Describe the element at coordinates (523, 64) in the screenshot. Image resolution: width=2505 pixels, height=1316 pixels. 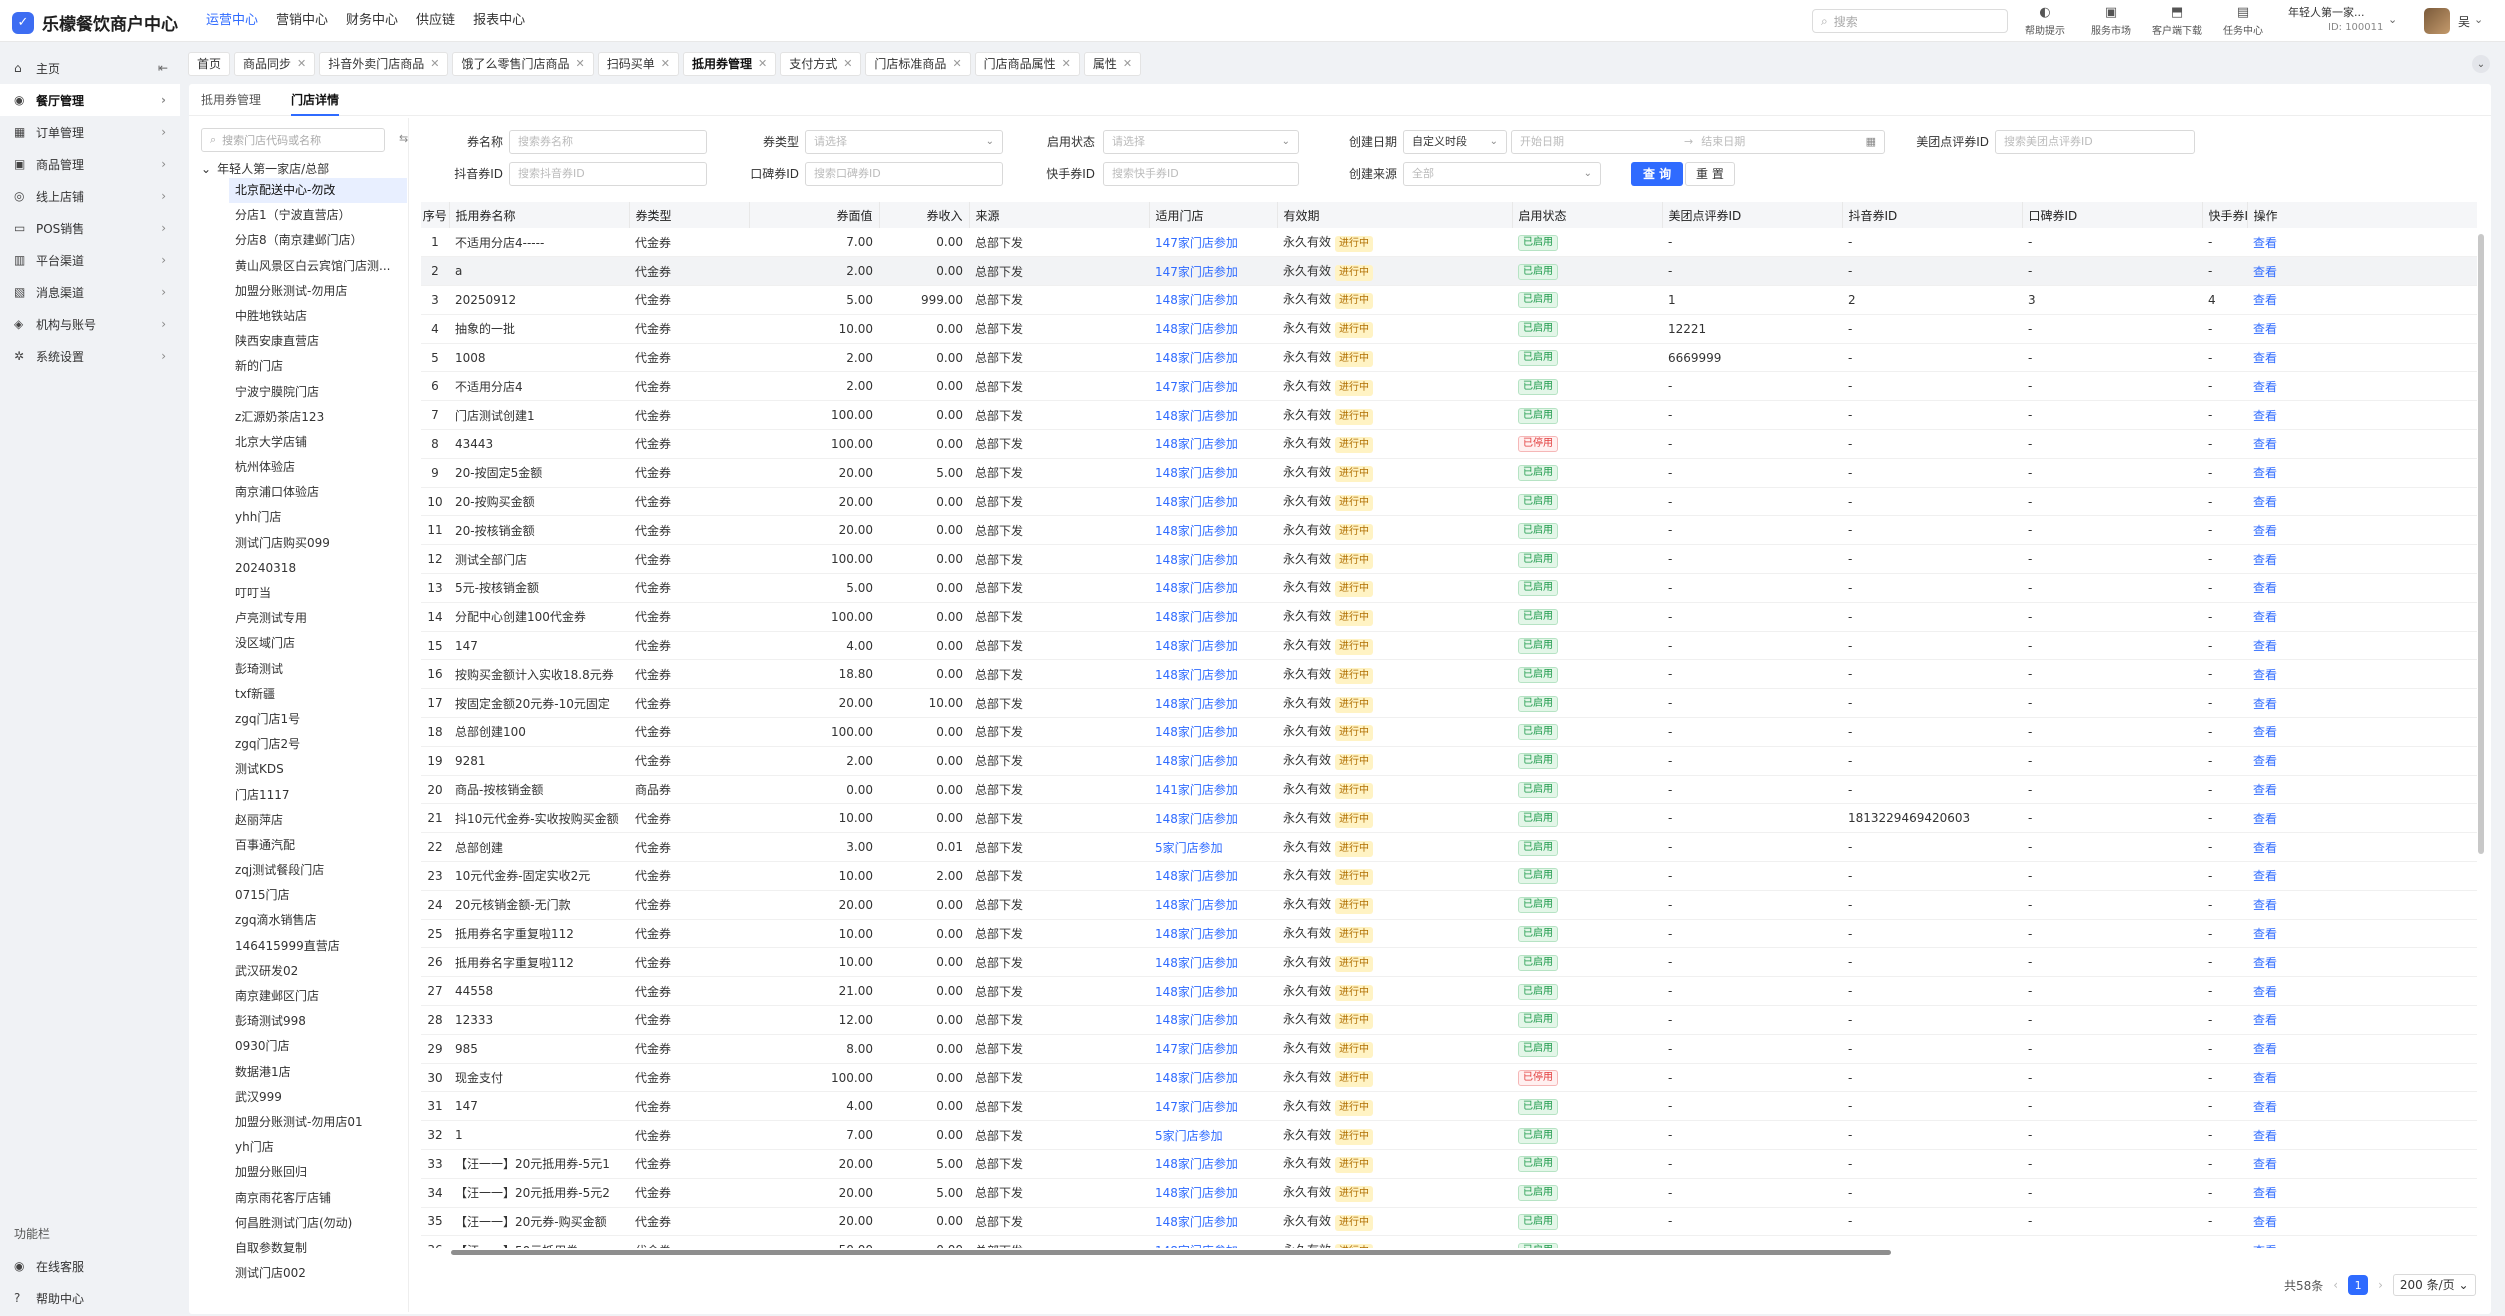
I see `page-tab: 饿了么零售门店商品 ✕` at that location.